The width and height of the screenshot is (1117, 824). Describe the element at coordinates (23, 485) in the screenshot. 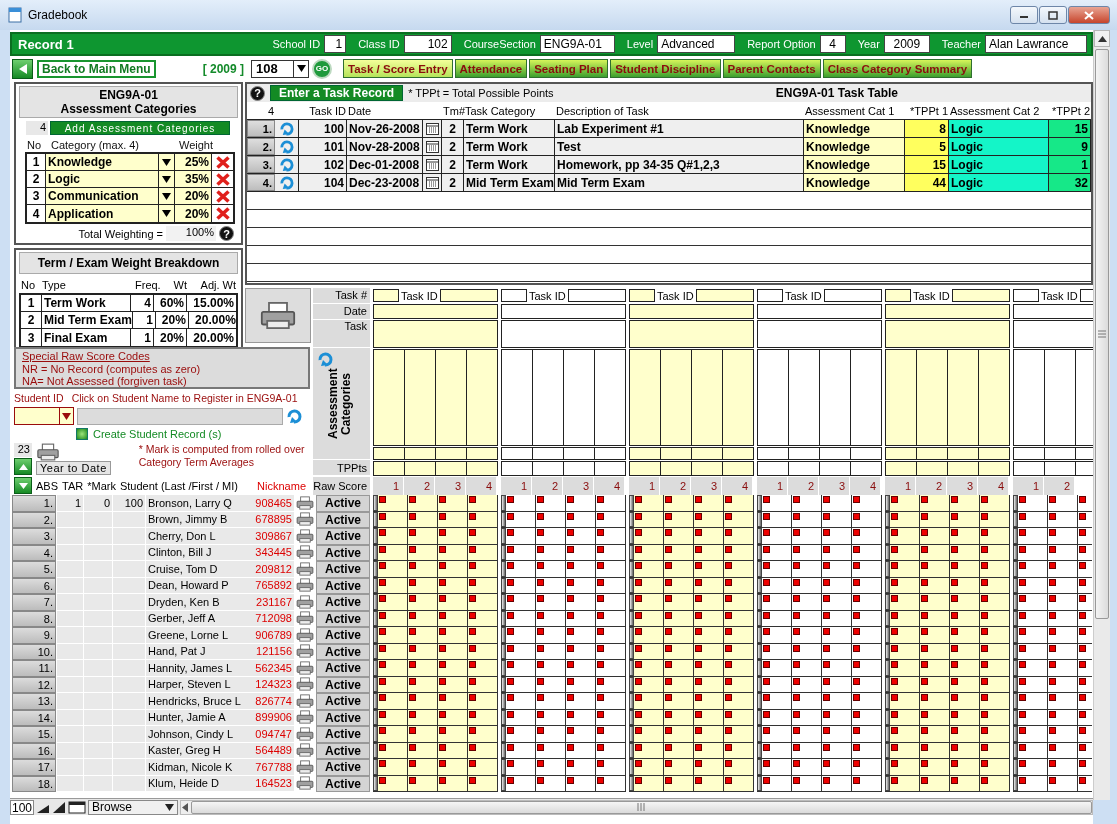

I see `down-triangle-icon` at that location.